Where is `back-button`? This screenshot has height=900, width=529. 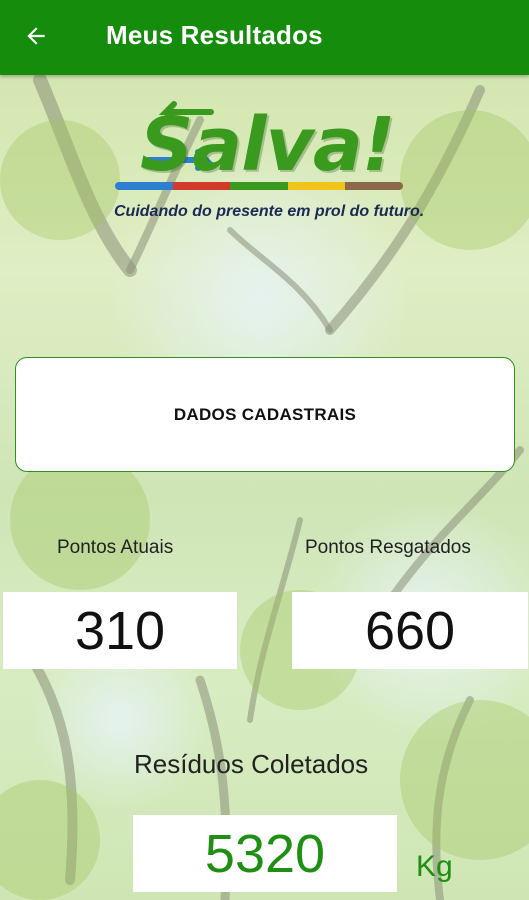 back-button is located at coordinates (36, 36).